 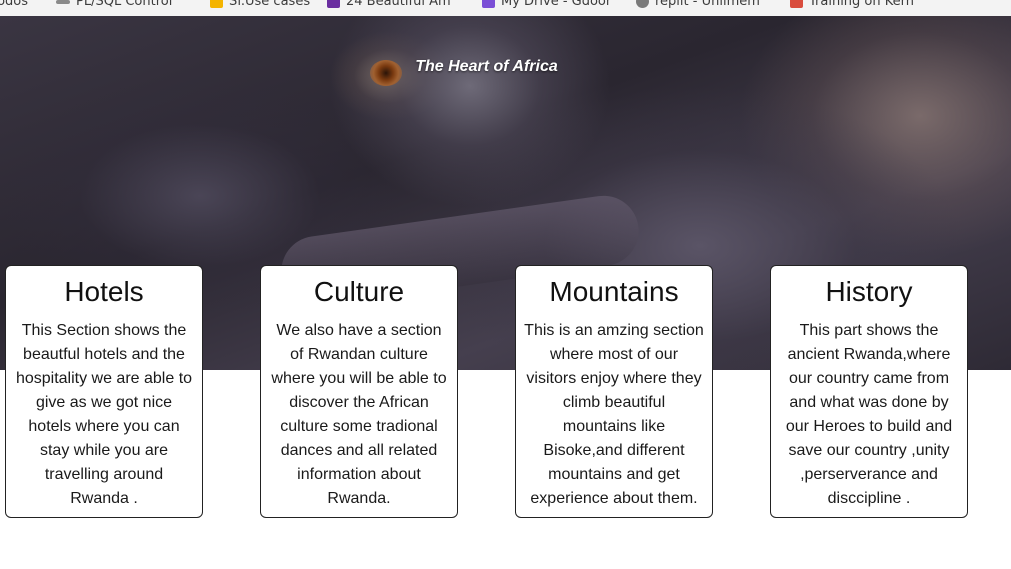 What do you see at coordinates (124, 4) in the screenshot?
I see `bookmark-label: PL/SQL Control` at bounding box center [124, 4].